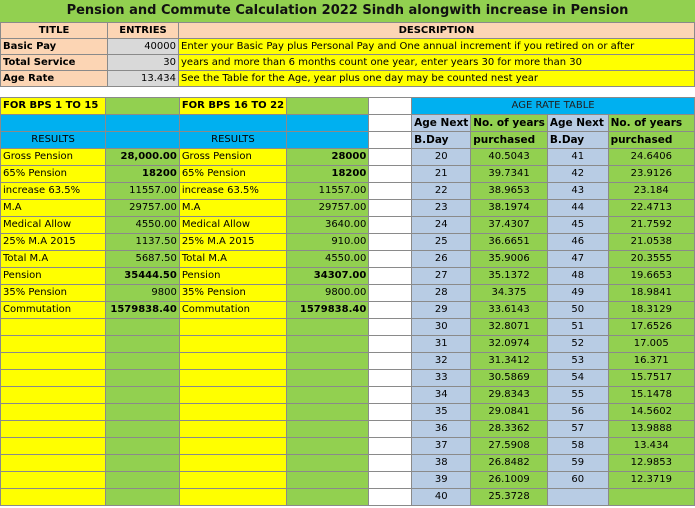  I want to click on age-value: 22, so click(441, 191).